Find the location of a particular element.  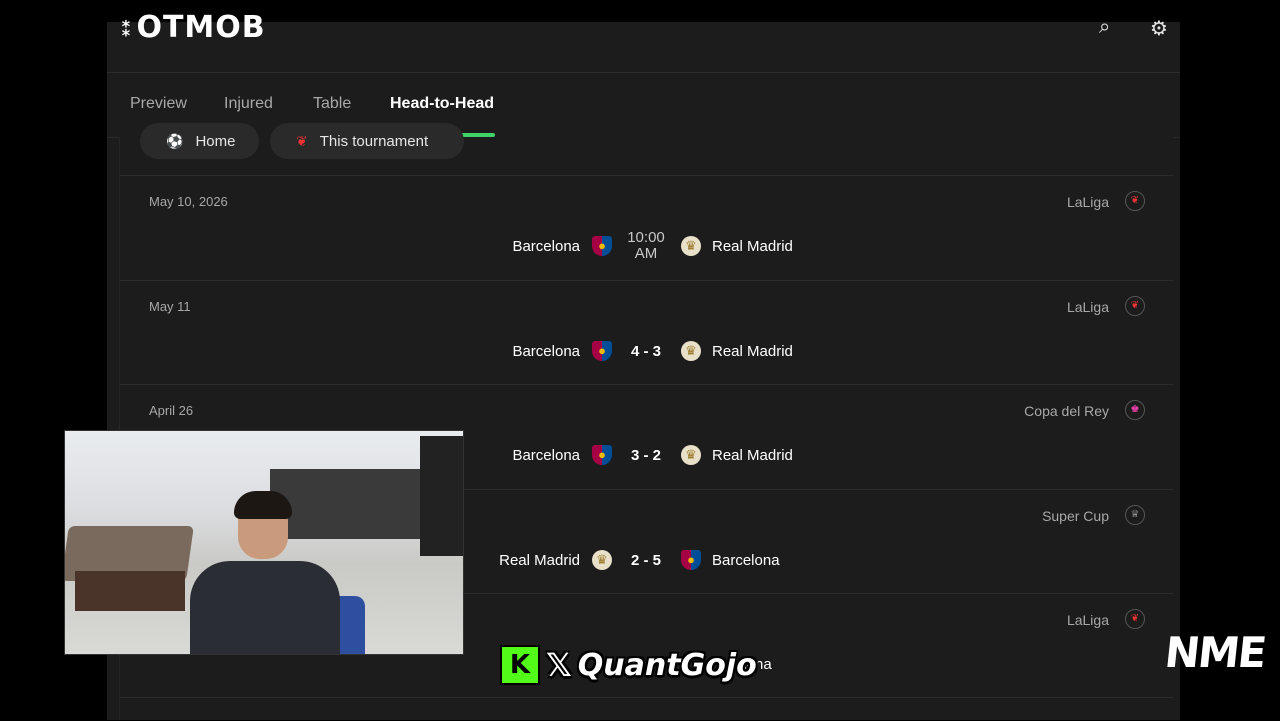

webcam-streamer-body is located at coordinates (265, 607).